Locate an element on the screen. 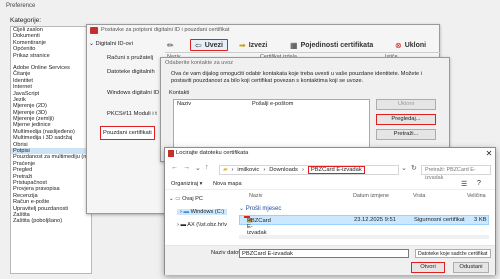  file-type-filter: Datoteke koje sadrže certifikat ⌄ is located at coordinates (453, 257).